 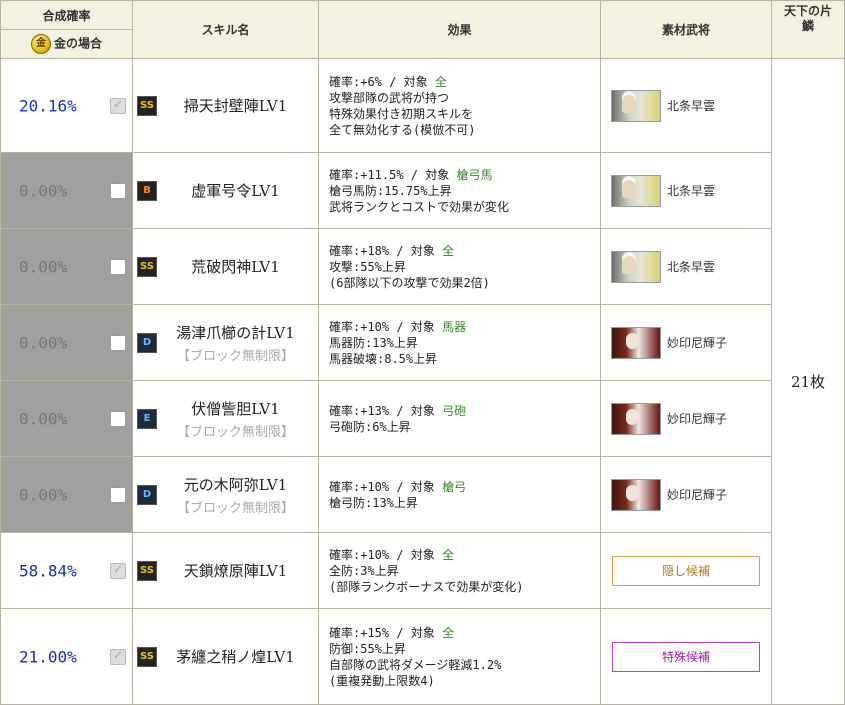 What do you see at coordinates (459, 342) in the screenshot?
I see `effect-cell: 確率:+10% / 対象 馬器 馬器防:13%上昇 馬器破壊:8.5%上昇` at bounding box center [459, 342].